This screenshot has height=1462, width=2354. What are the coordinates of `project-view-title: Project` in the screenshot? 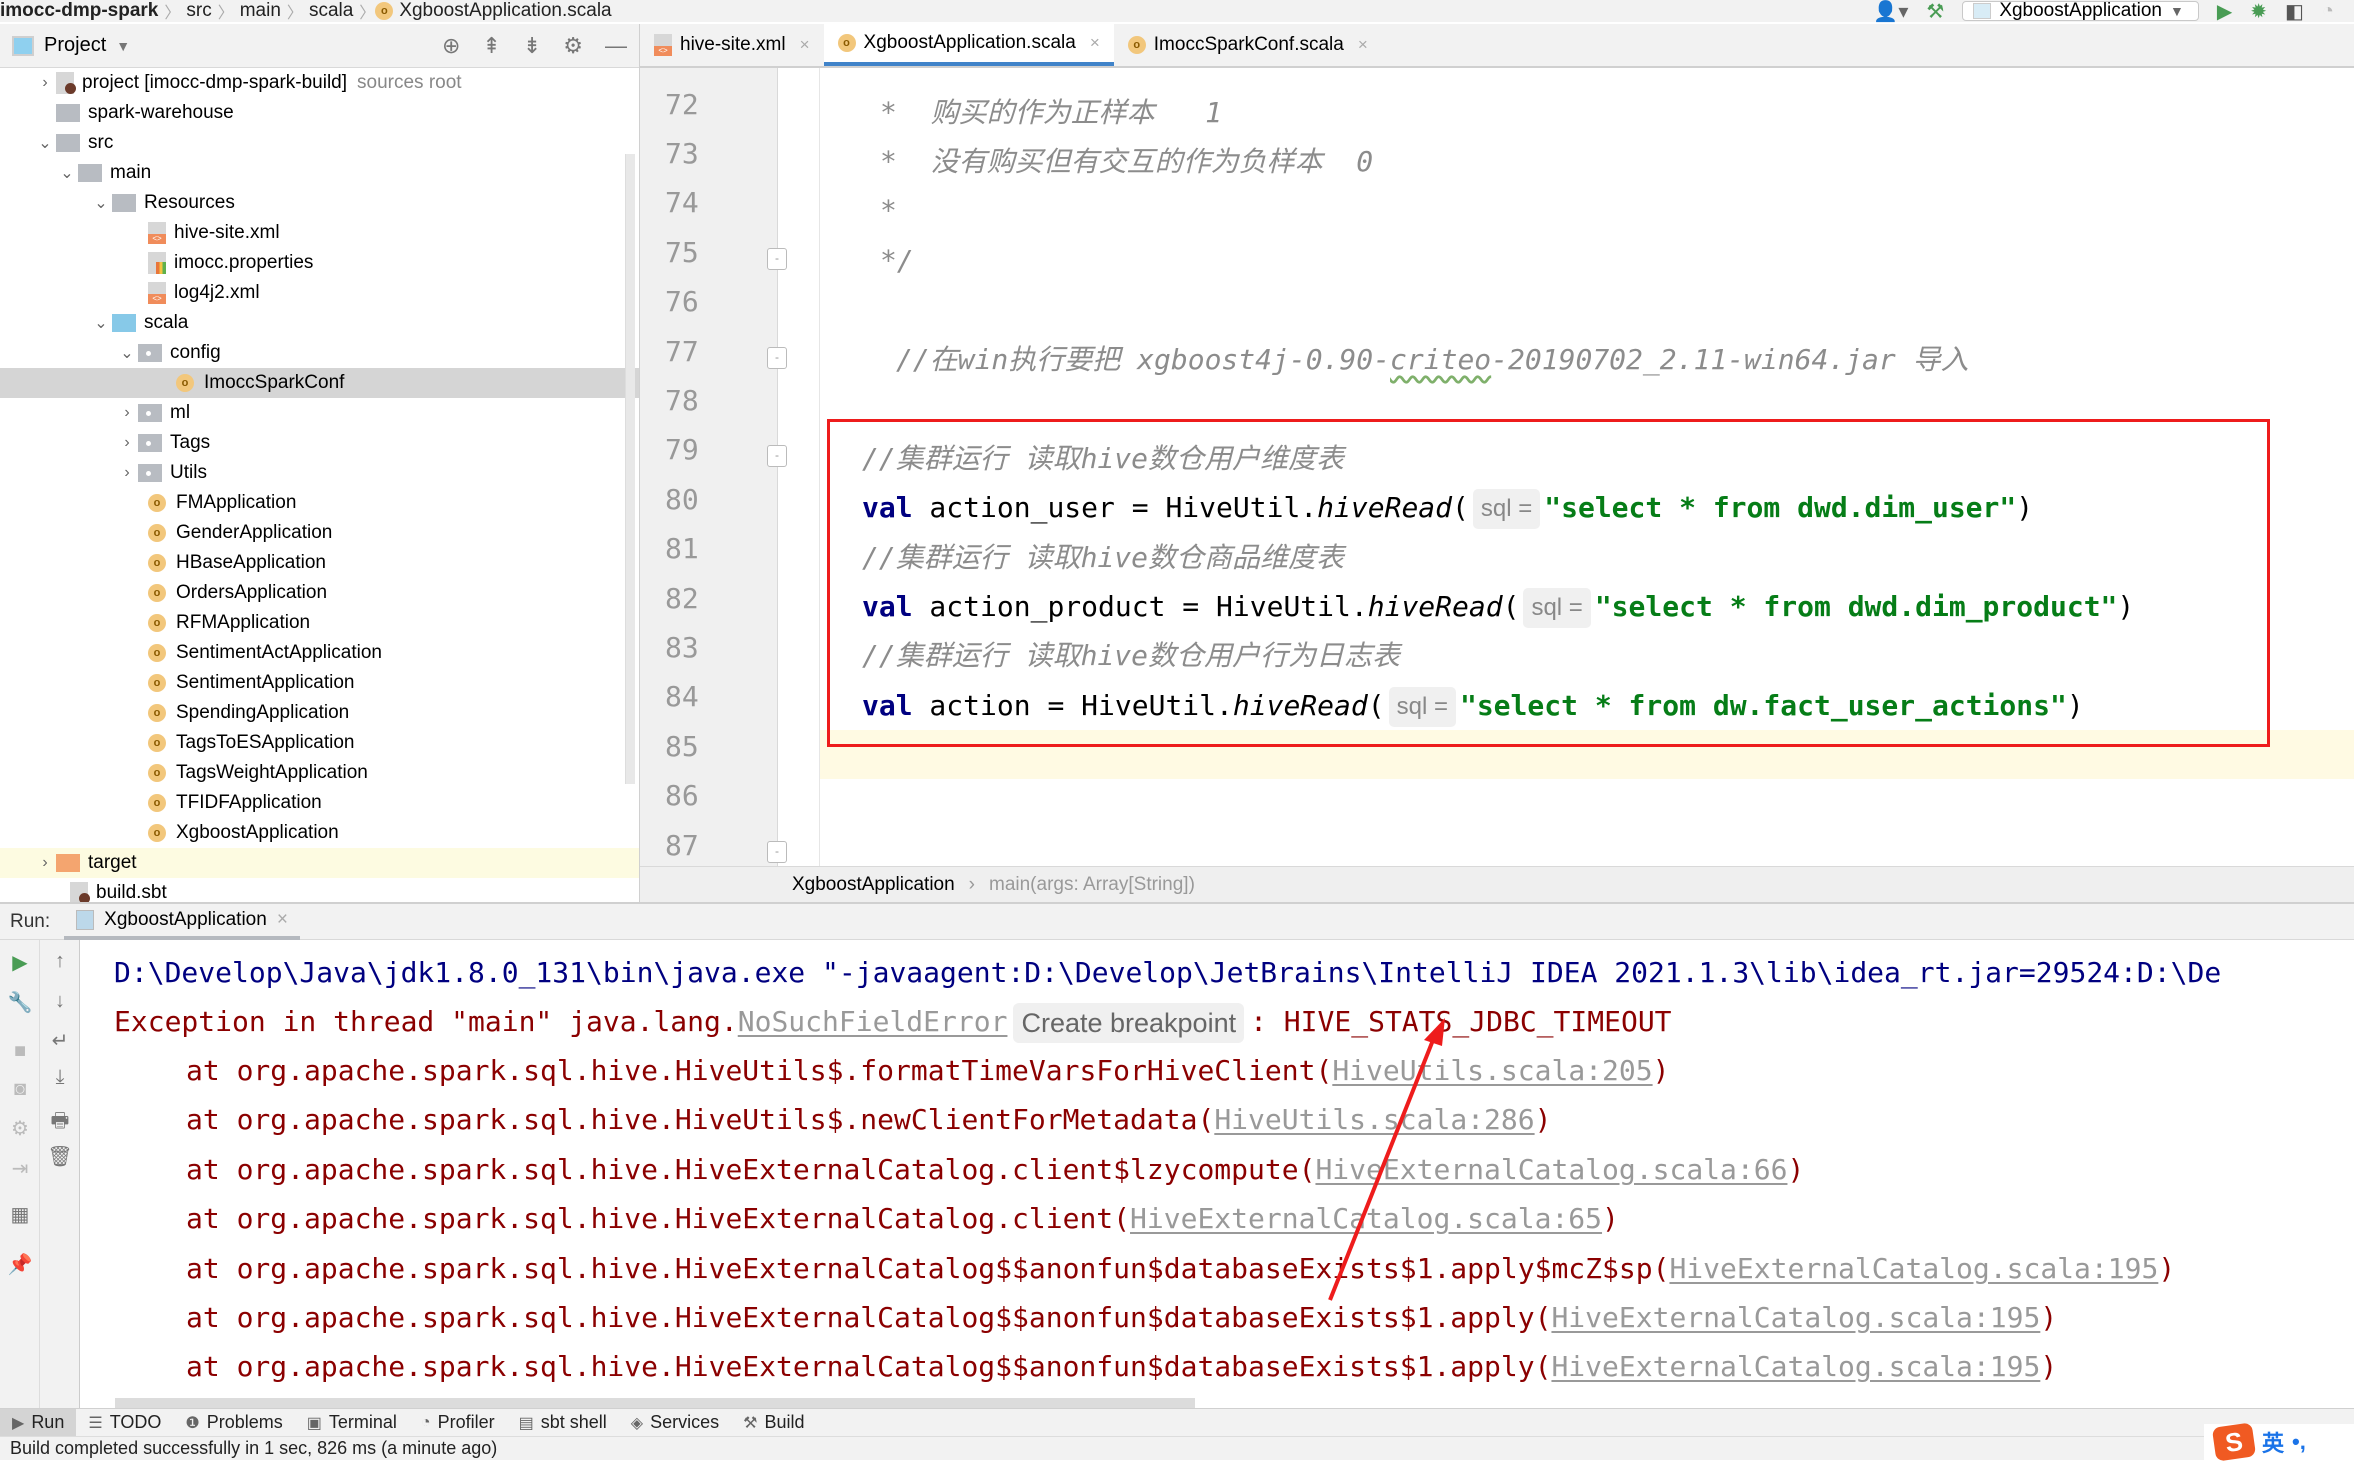 It's located at (75, 45).